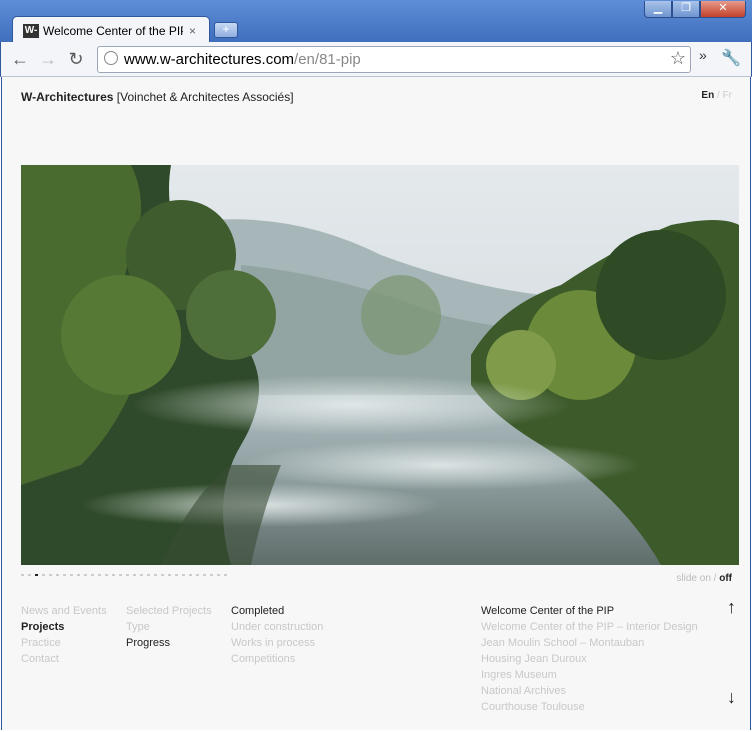 Image resolution: width=752 pixels, height=732 pixels. I want to click on projects-subnav: Selected Projects Type Progress, so click(169, 627).